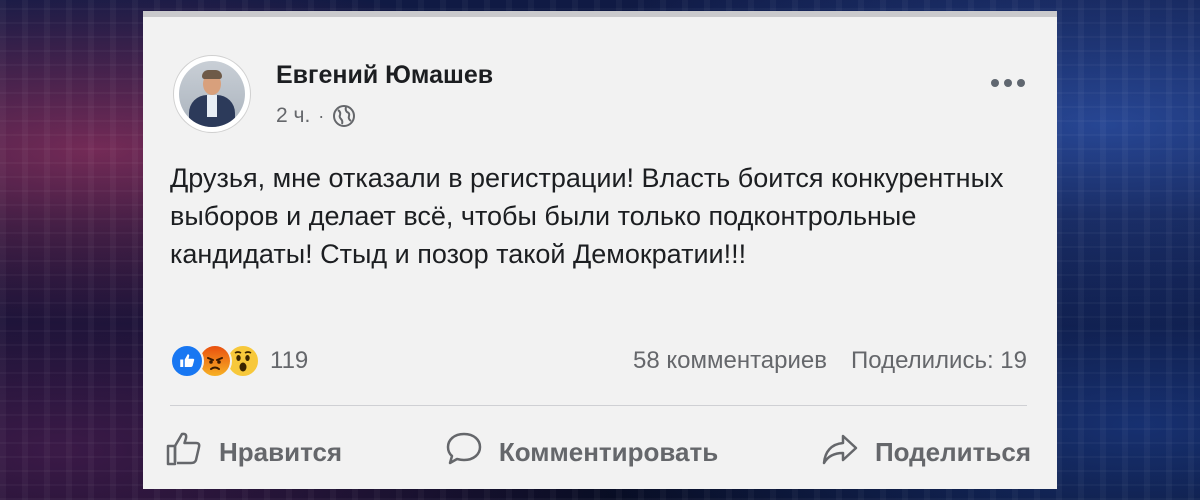 This screenshot has width=1200, height=500. What do you see at coordinates (840, 452) in the screenshot?
I see `share-arrow-icon` at bounding box center [840, 452].